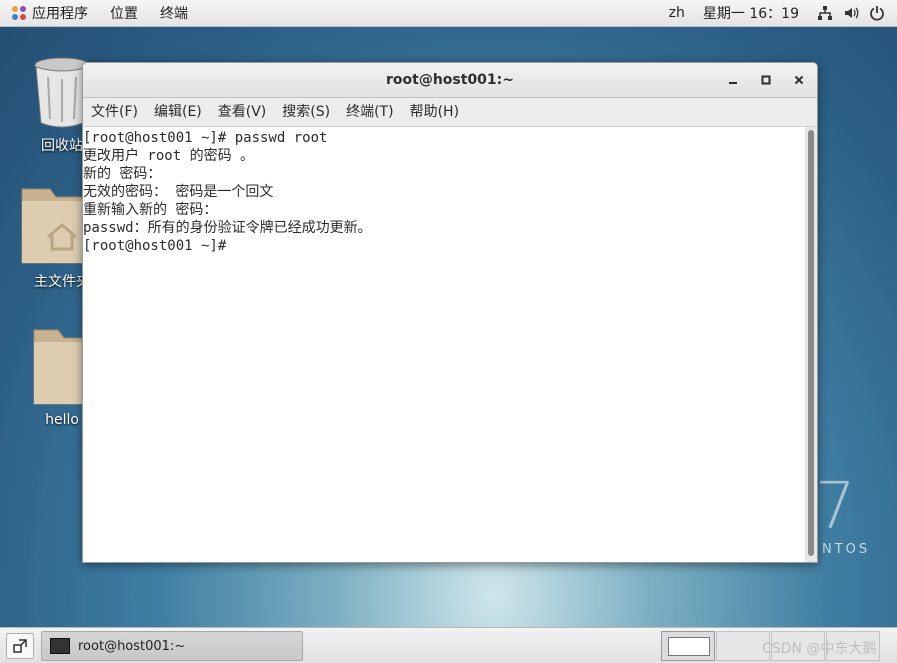  Describe the element at coordinates (434, 112) in the screenshot. I see `menu-help: 帮助(H)` at that location.